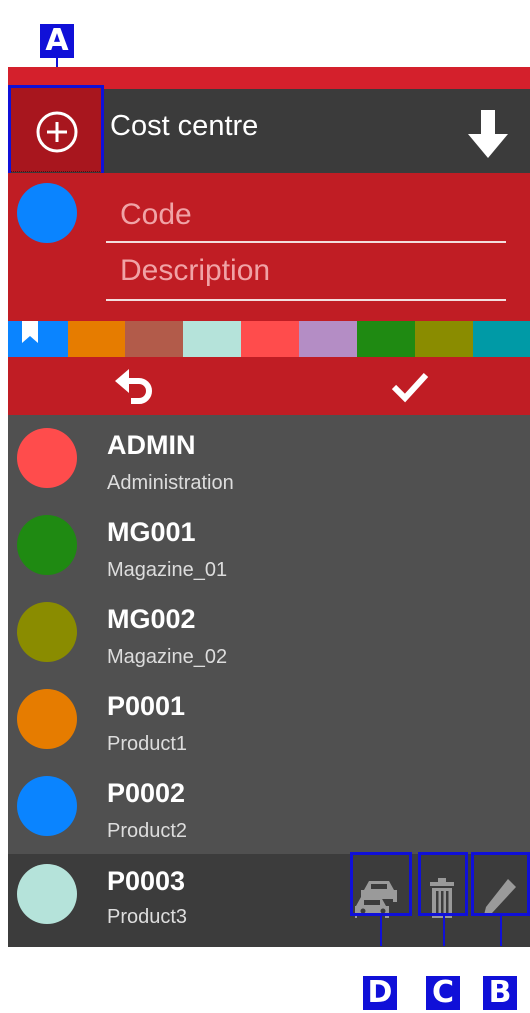 The image size is (530, 1013). I want to click on callout-c-frame, so click(443, 884).